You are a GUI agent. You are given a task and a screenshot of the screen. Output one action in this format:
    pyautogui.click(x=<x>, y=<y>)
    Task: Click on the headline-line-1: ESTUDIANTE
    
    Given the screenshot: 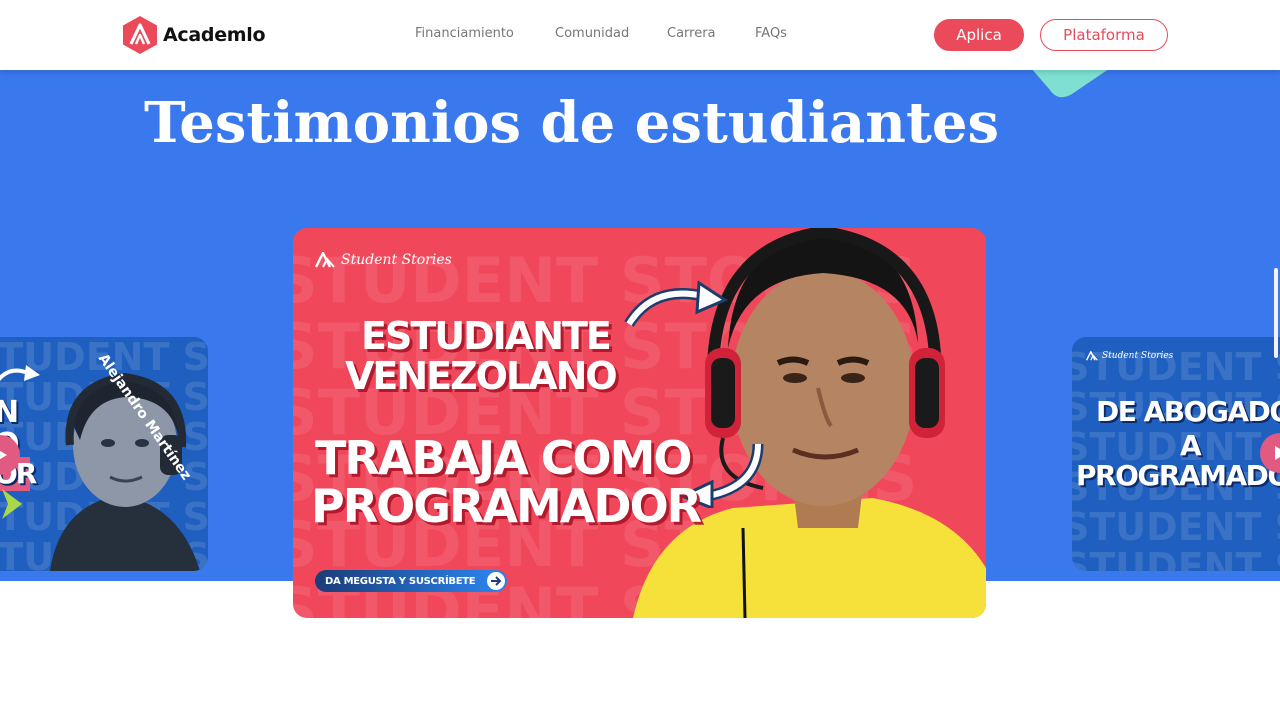 What is the action you would take?
    pyautogui.click(x=486, y=336)
    